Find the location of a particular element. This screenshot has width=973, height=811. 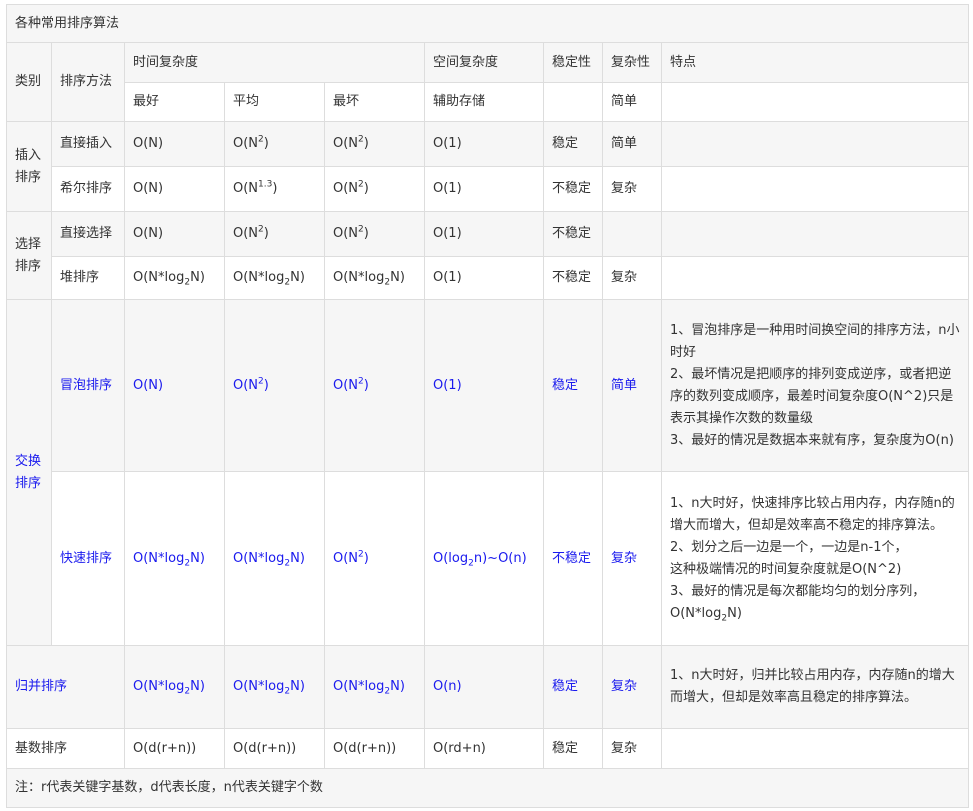

method-name: 快速排序 is located at coordinates (88, 558).